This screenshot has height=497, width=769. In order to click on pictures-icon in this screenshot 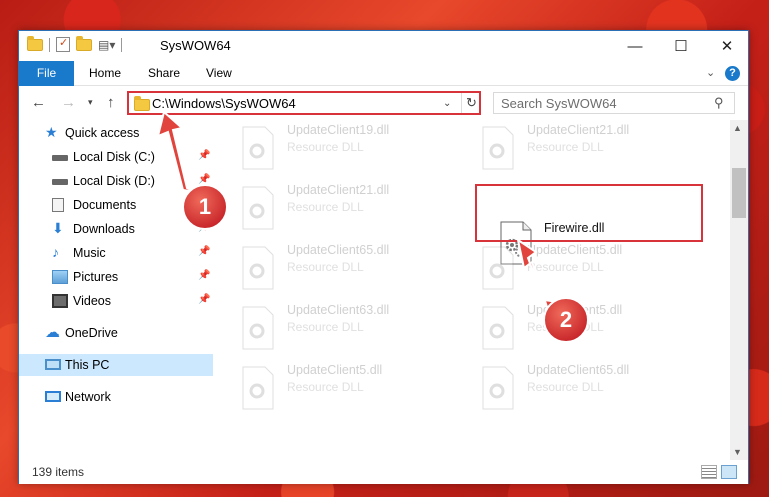, I will do `click(60, 277)`.